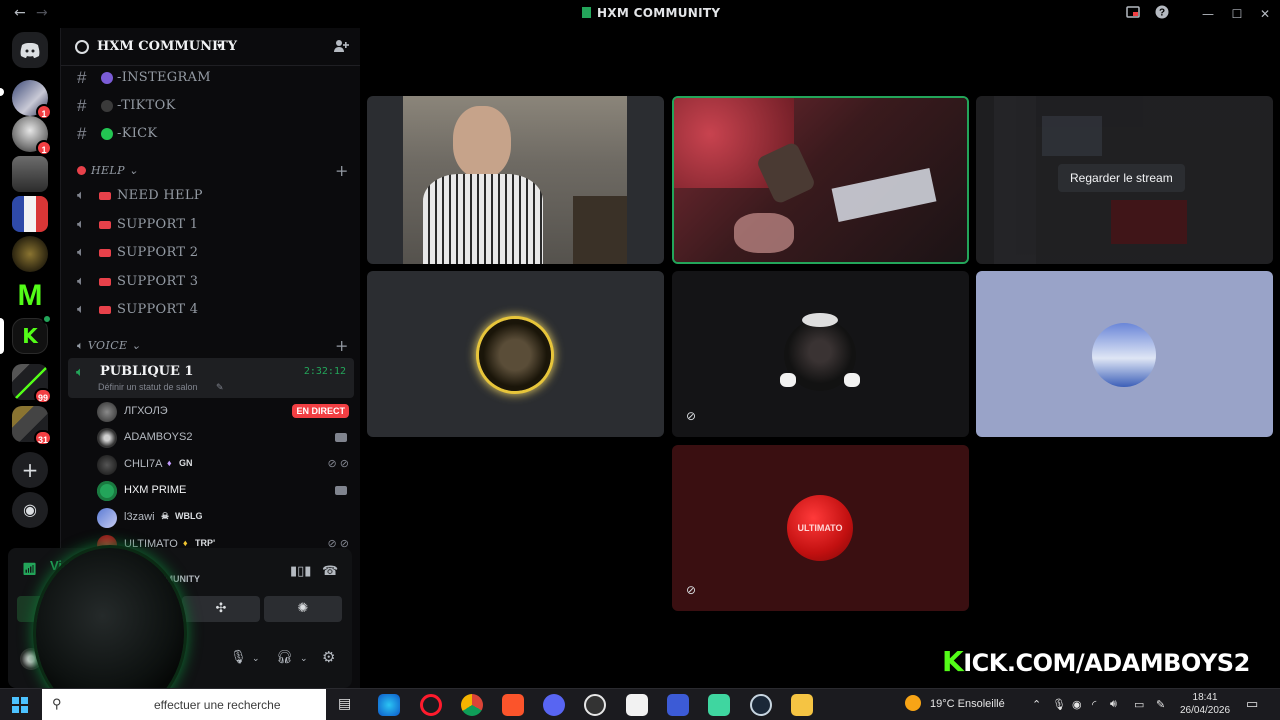  I want to click on avatar-text: ULTIMATO, so click(820, 528).